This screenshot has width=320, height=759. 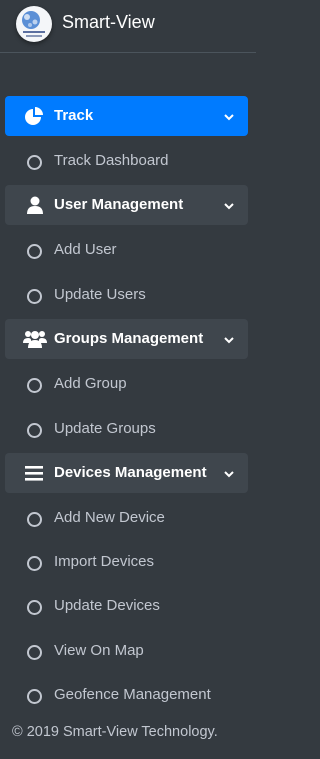 I want to click on user-icon, so click(x=35, y=205).